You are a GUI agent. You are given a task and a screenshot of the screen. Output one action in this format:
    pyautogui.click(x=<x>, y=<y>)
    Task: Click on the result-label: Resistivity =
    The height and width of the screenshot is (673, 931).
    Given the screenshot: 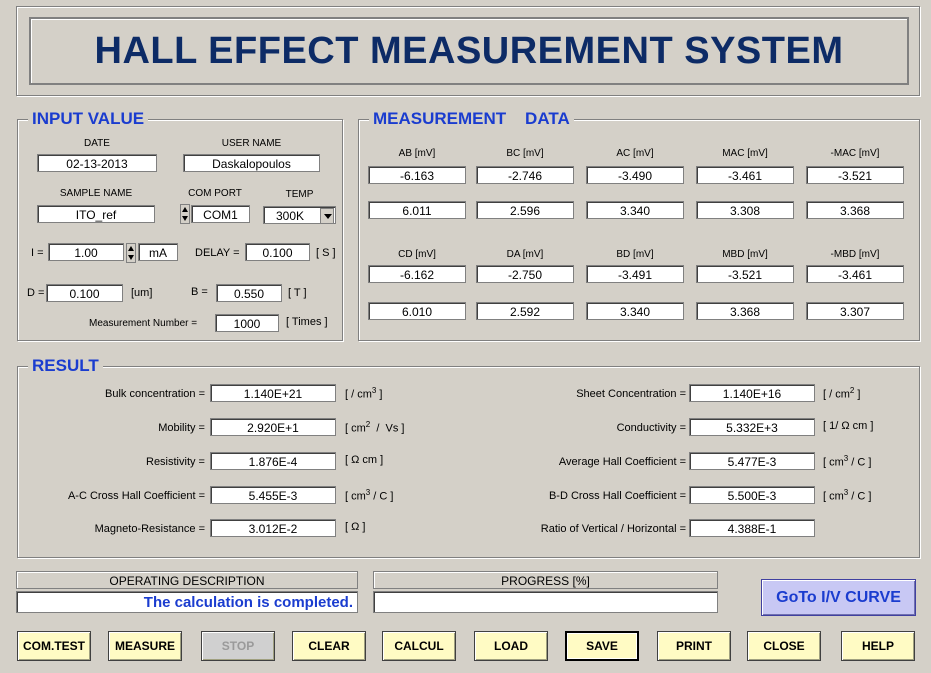 What is the action you would take?
    pyautogui.click(x=175, y=462)
    